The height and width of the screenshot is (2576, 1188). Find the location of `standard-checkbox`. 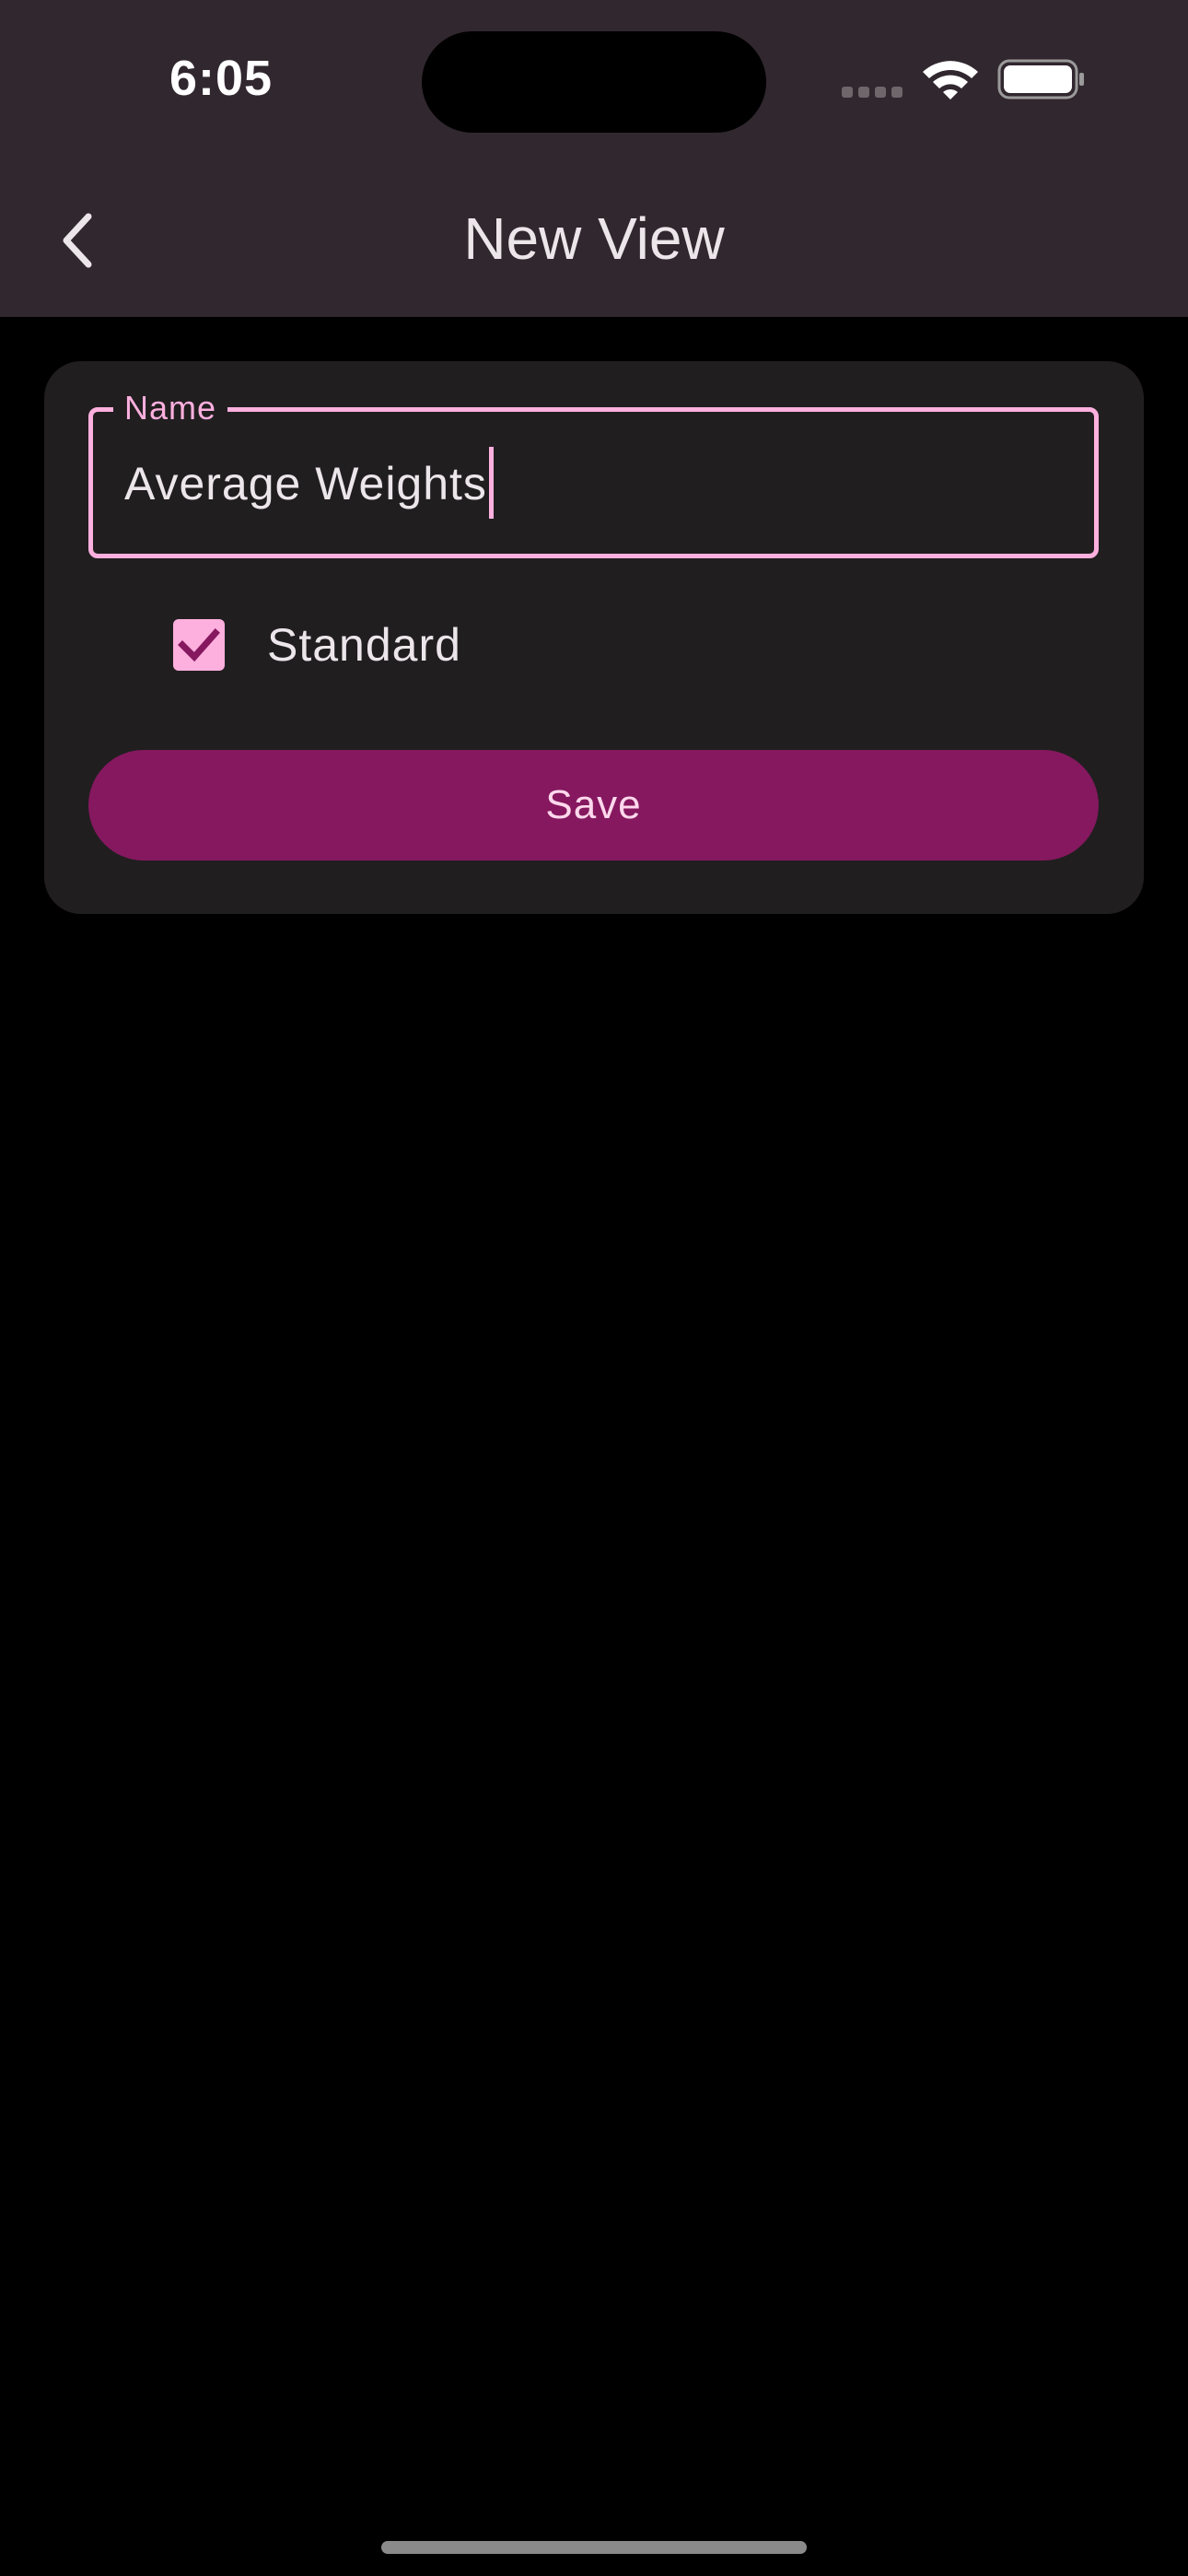

standard-checkbox is located at coordinates (199, 645).